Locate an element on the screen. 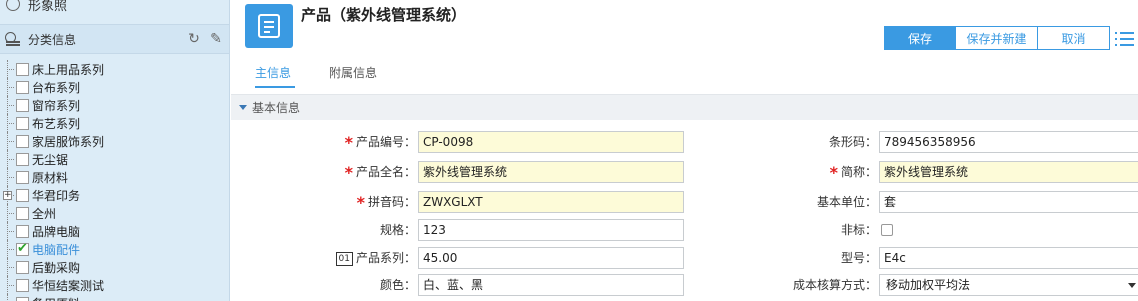 Image resolution: width=1138 pixels, height=301 pixels. edit-icon: ✎ is located at coordinates (216, 39).